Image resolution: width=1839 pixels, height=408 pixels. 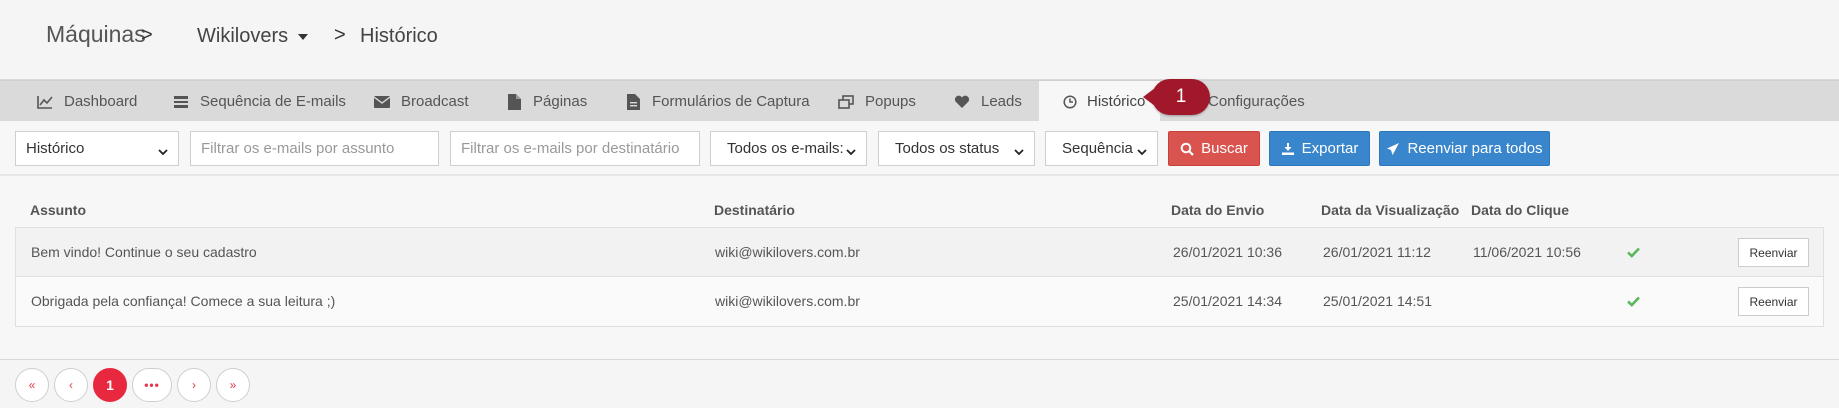 What do you see at coordinates (382, 102) in the screenshot?
I see `envelope-icon` at bounding box center [382, 102].